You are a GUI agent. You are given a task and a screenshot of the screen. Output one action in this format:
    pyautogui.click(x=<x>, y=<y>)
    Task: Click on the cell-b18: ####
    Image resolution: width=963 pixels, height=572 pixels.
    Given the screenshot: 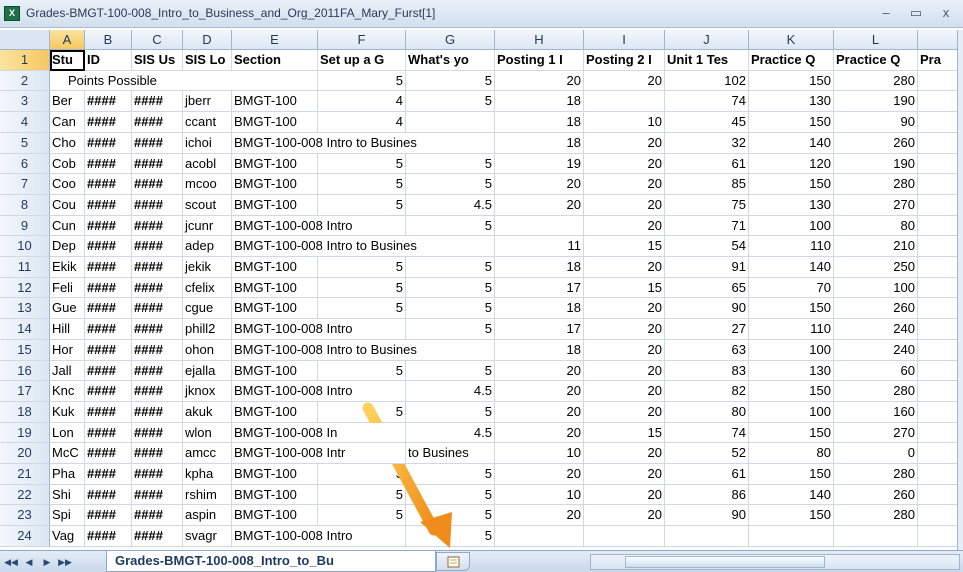 What is the action you would take?
    pyautogui.click(x=108, y=412)
    